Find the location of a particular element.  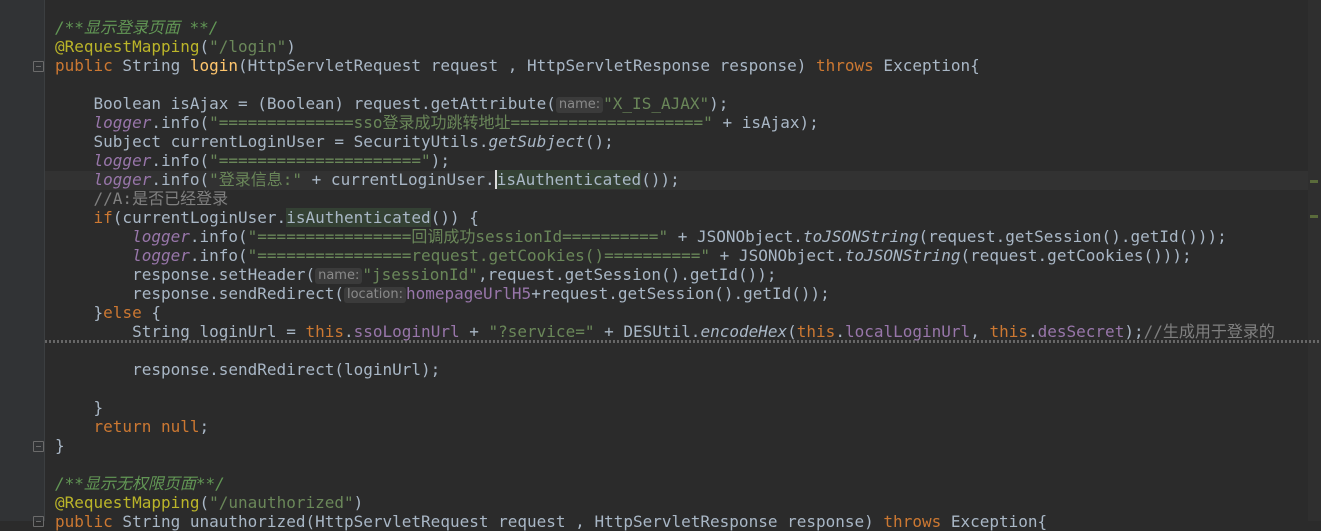

code-line: logger.info("====================="); is located at coordinates (271, 160).